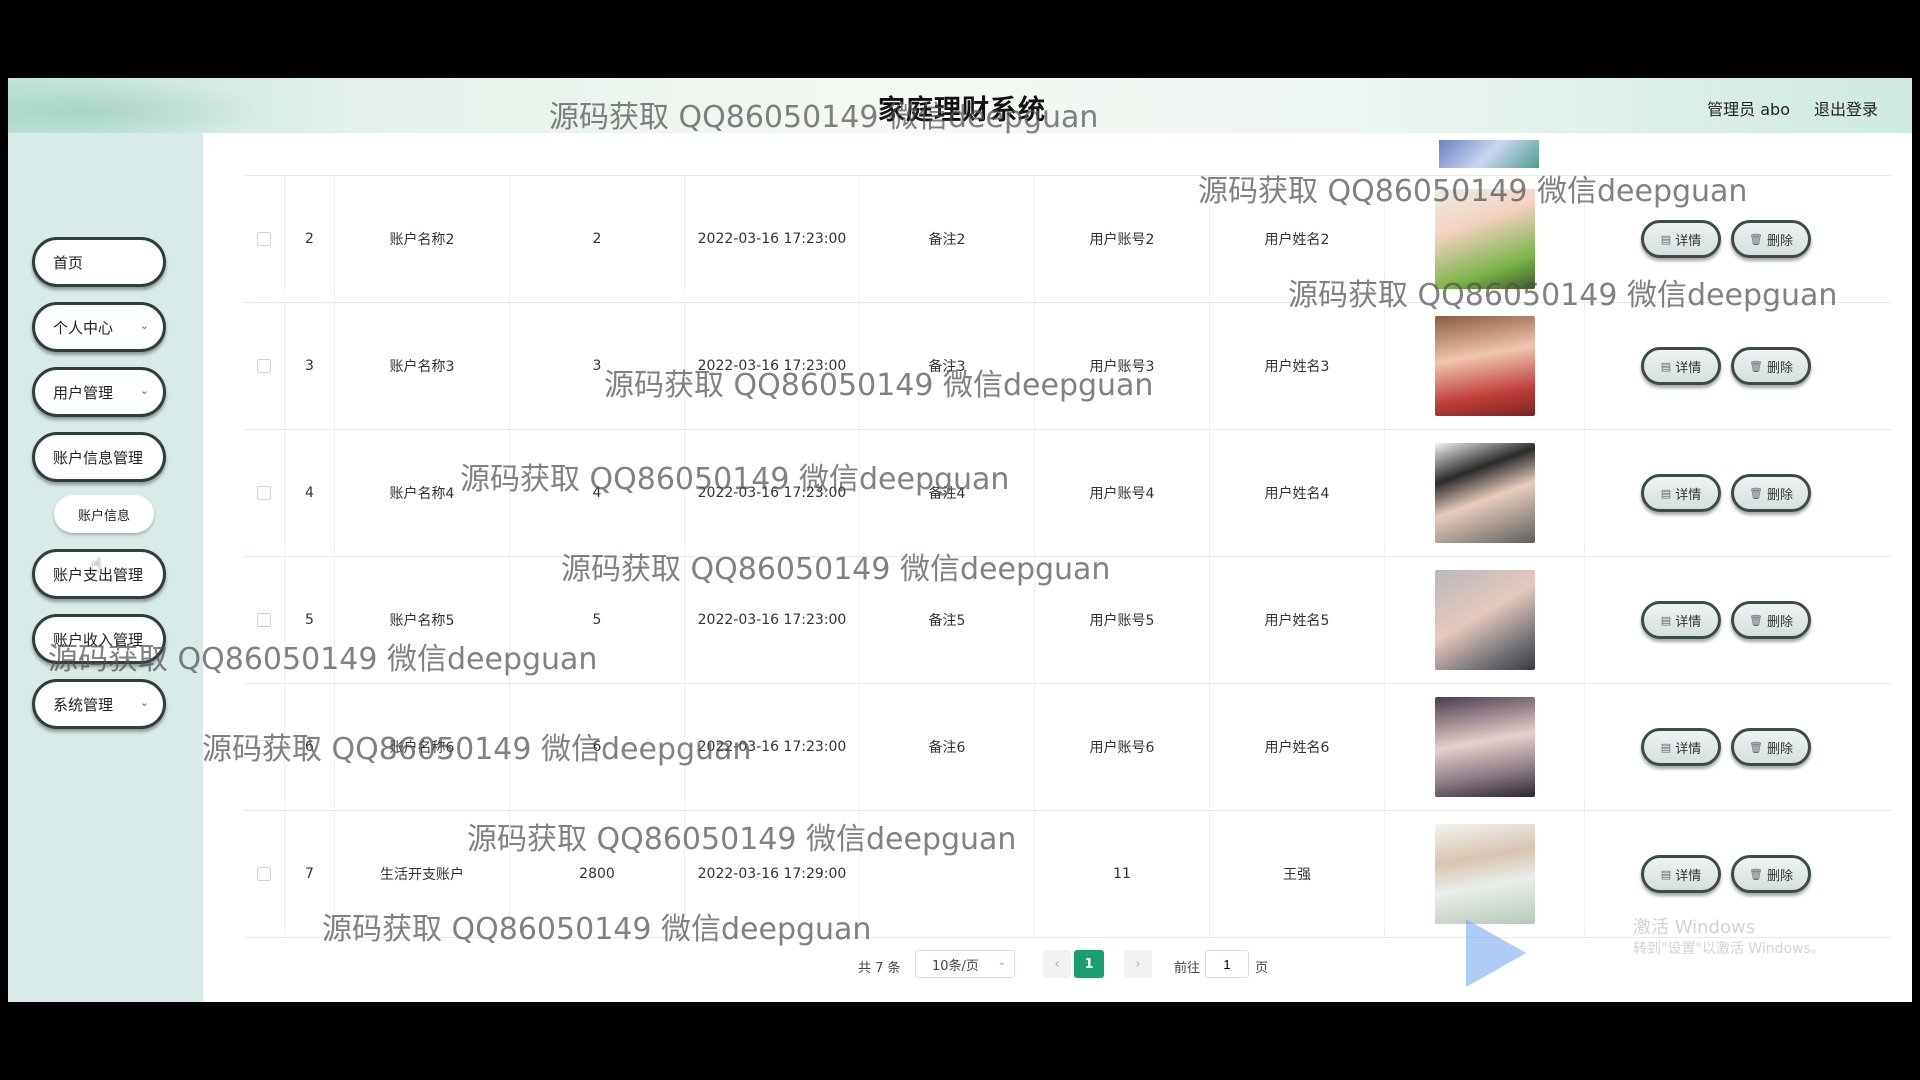  I want to click on cell-amount: 2, so click(596, 239).